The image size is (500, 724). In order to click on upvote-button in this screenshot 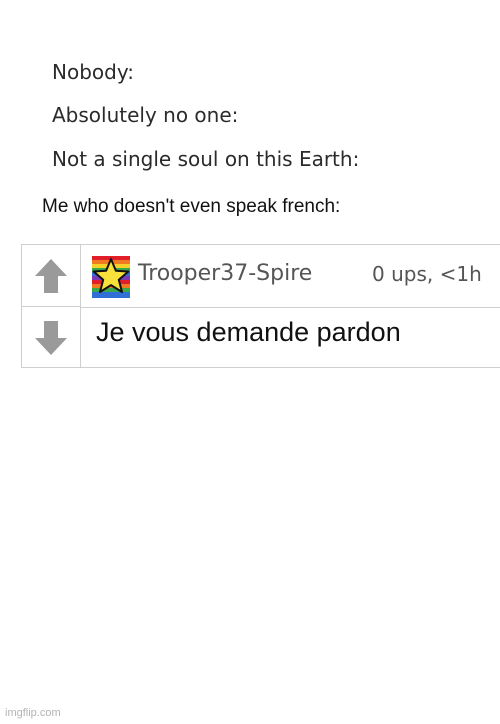, I will do `click(51, 276)`.